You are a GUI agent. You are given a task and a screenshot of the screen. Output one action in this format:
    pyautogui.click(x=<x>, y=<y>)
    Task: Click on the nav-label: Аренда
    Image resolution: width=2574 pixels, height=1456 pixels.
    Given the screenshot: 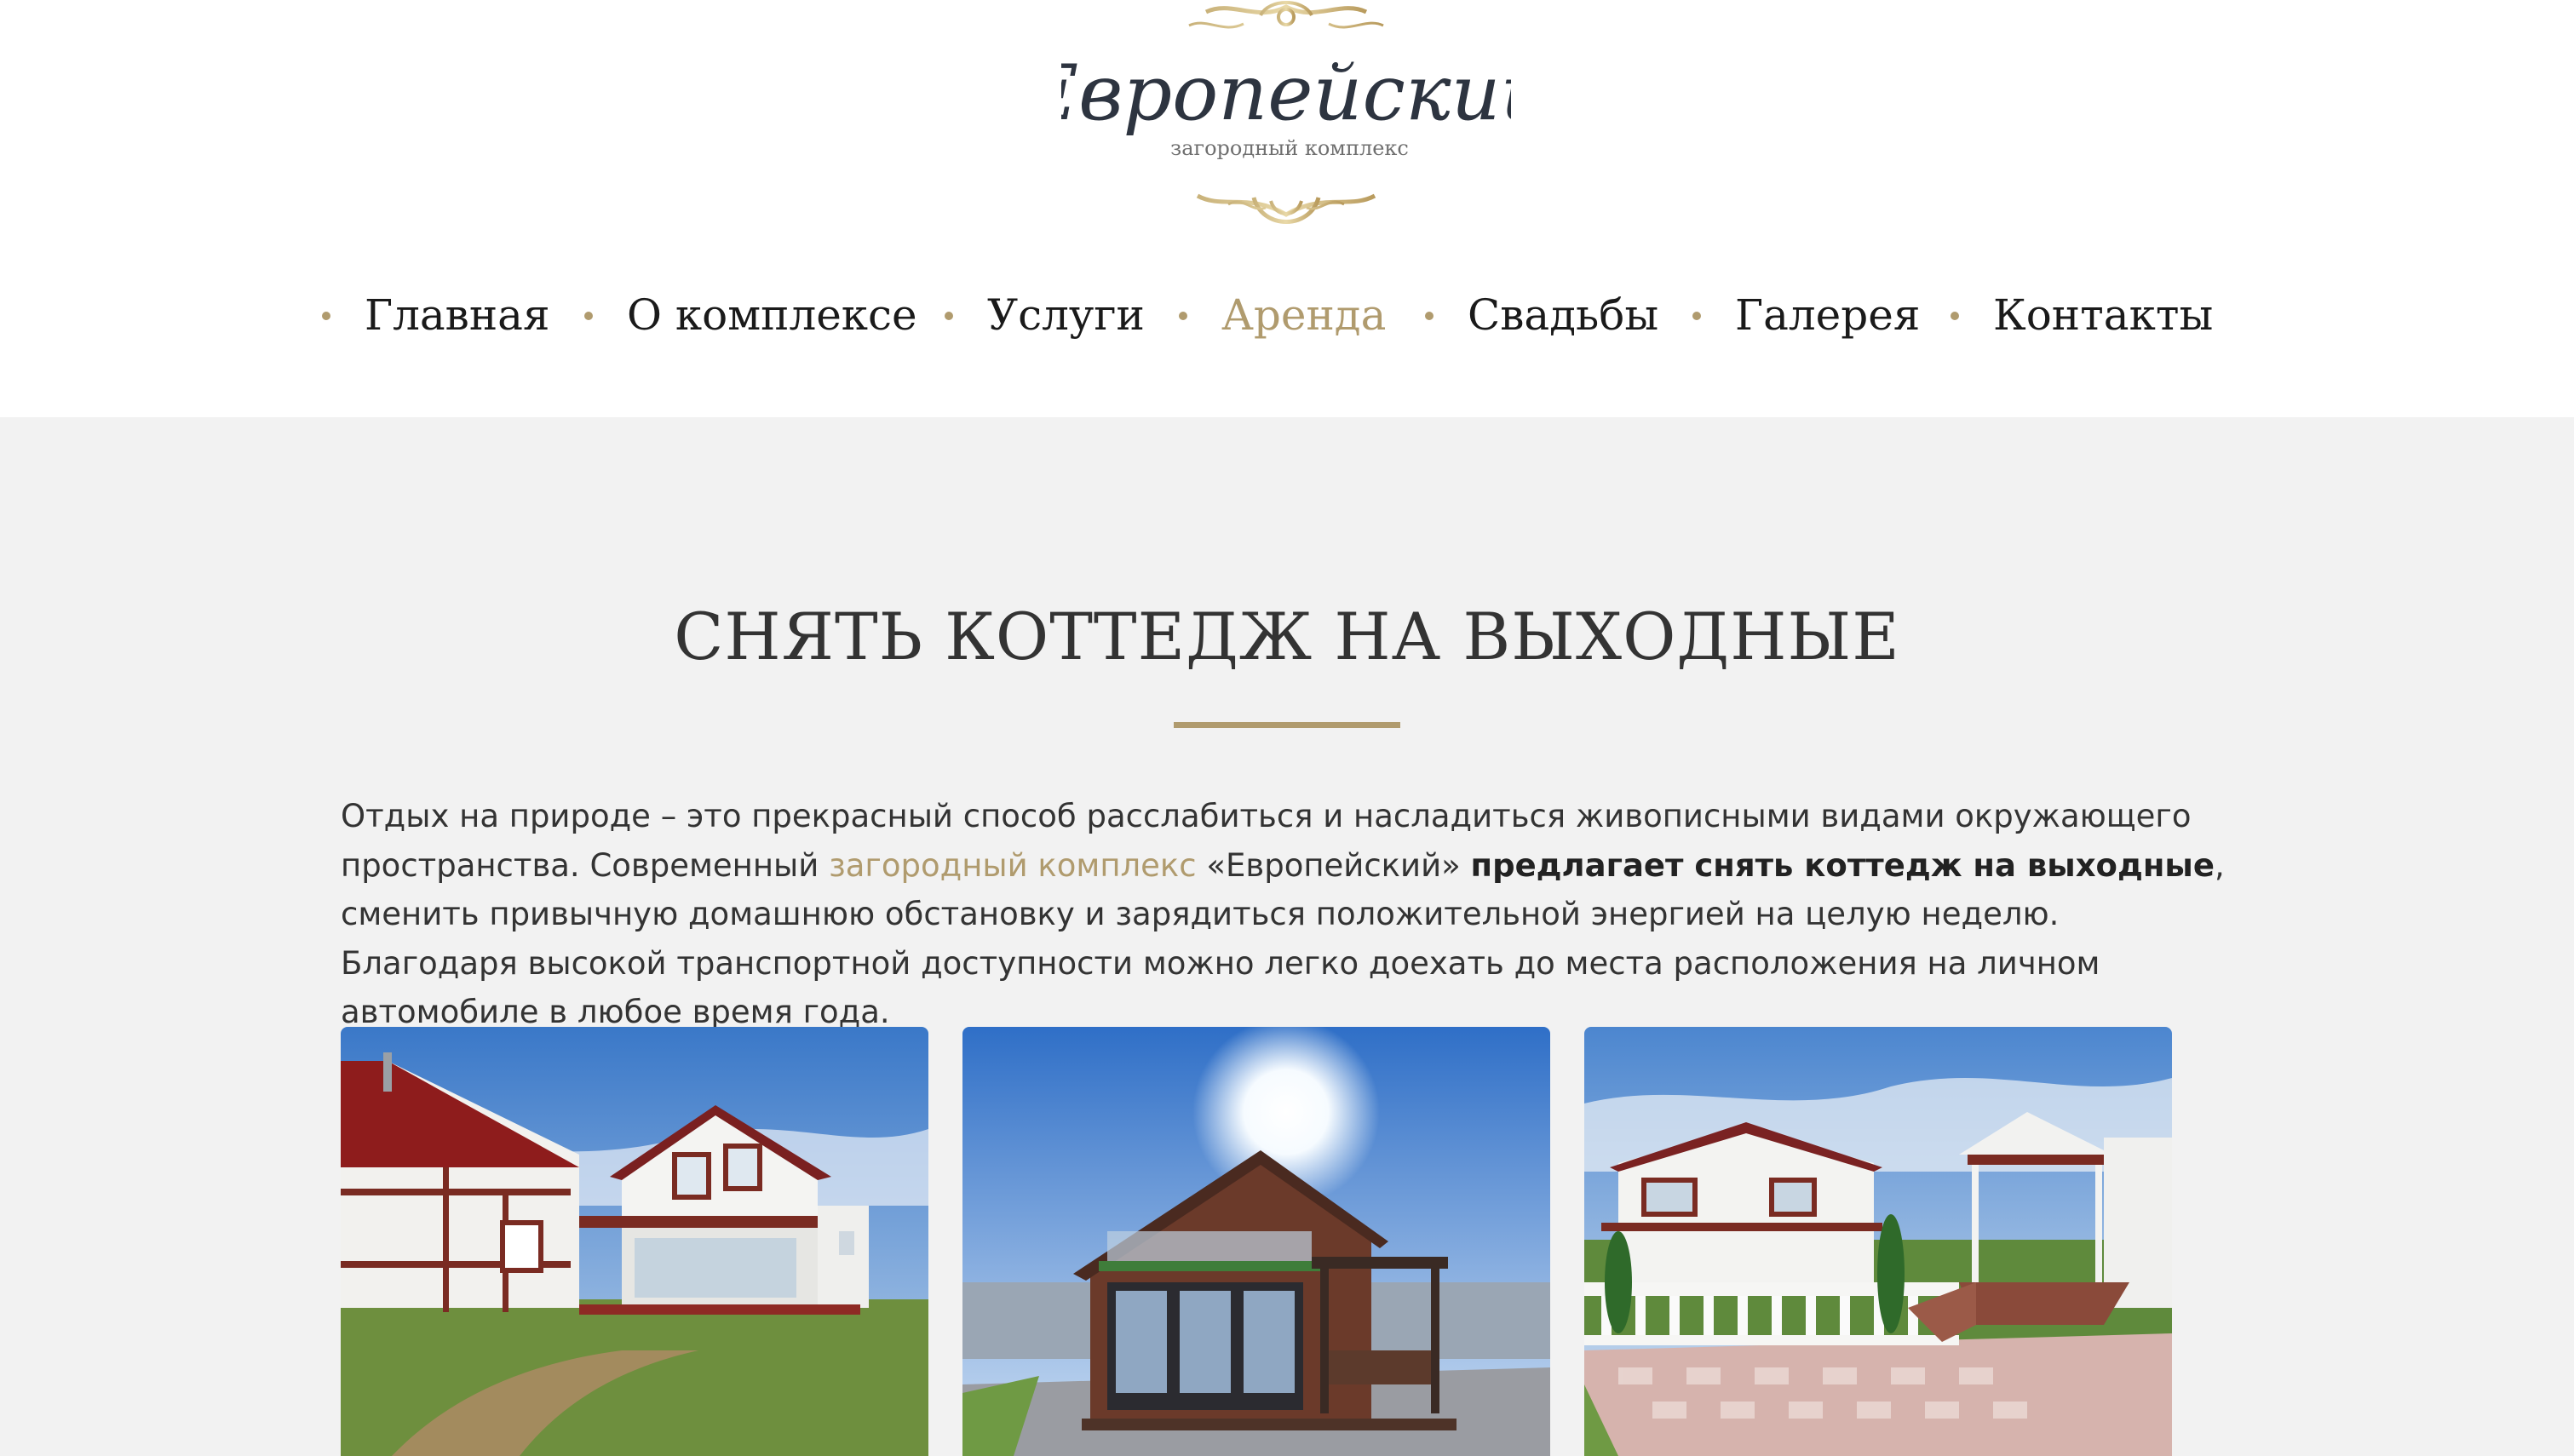 What is the action you would take?
    pyautogui.click(x=1304, y=315)
    